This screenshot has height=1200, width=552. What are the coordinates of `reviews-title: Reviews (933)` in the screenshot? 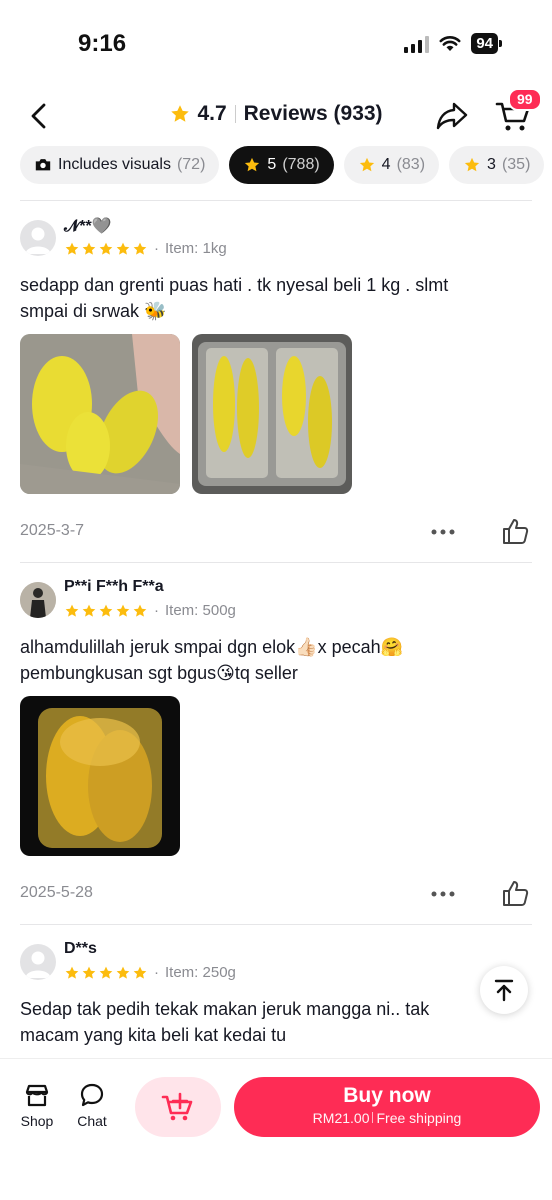 It's located at (313, 113).